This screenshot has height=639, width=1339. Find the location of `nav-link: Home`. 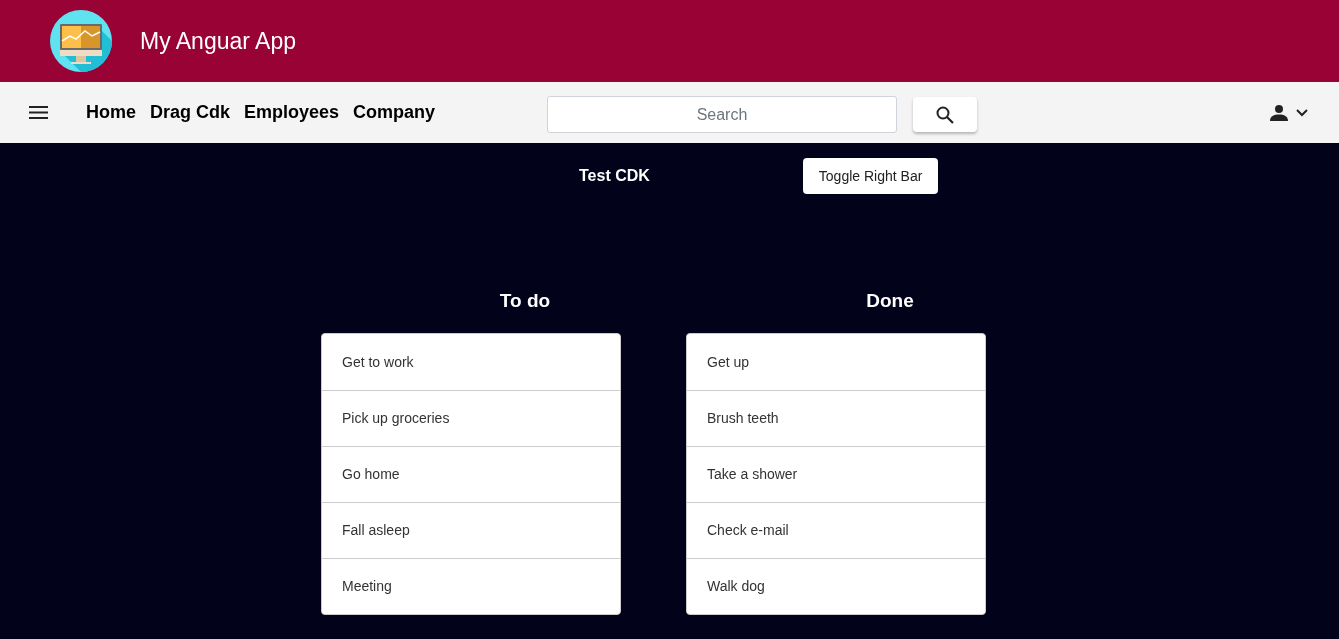

nav-link: Home is located at coordinates (111, 112).